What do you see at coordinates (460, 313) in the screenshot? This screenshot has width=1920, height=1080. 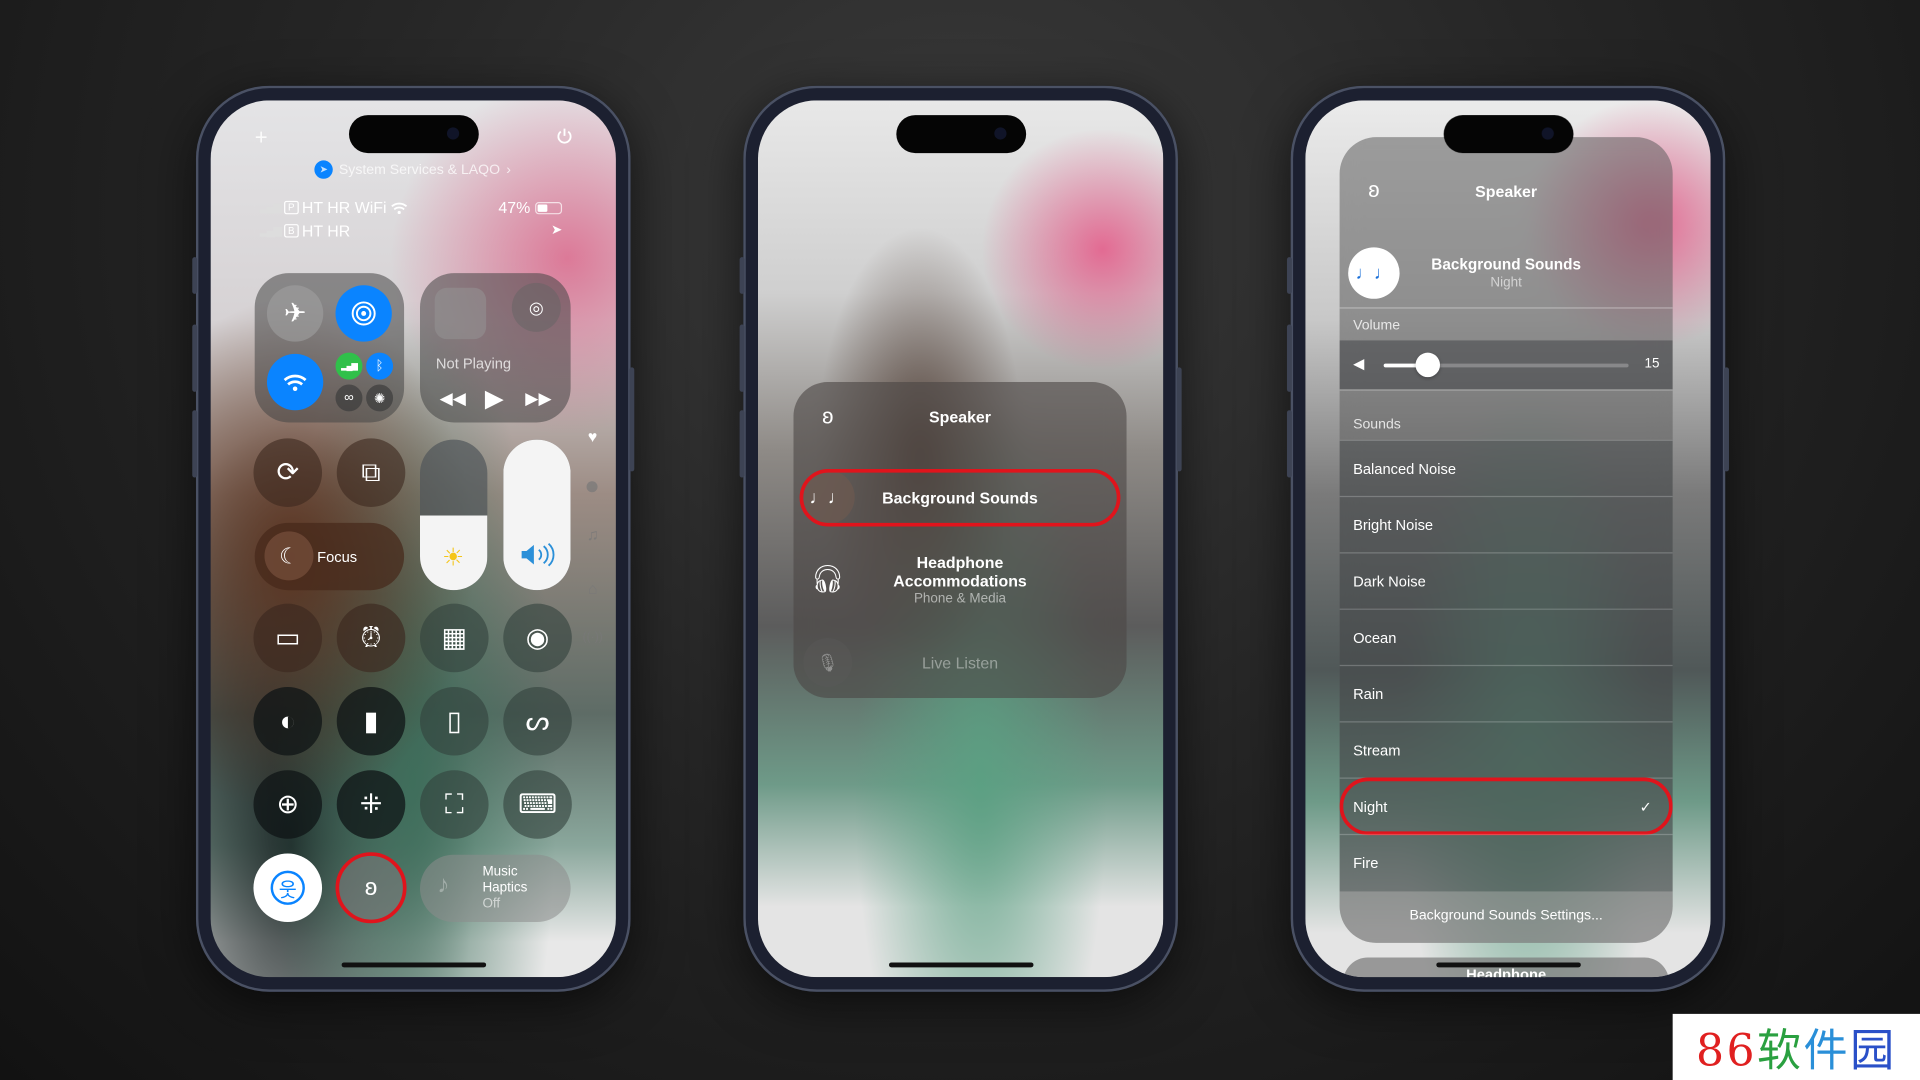 I see `album-artwork` at bounding box center [460, 313].